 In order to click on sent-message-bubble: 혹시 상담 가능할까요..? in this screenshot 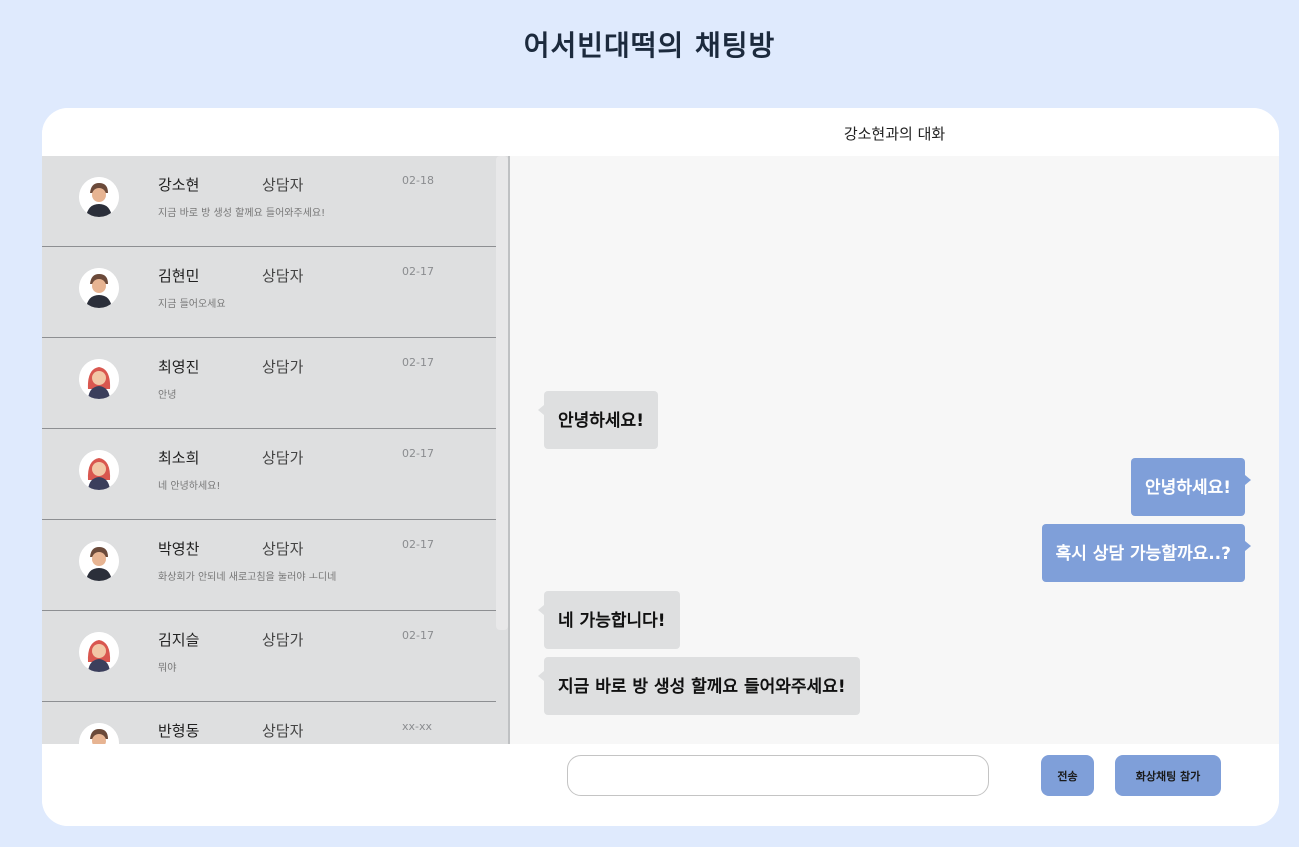, I will do `click(1146, 553)`.